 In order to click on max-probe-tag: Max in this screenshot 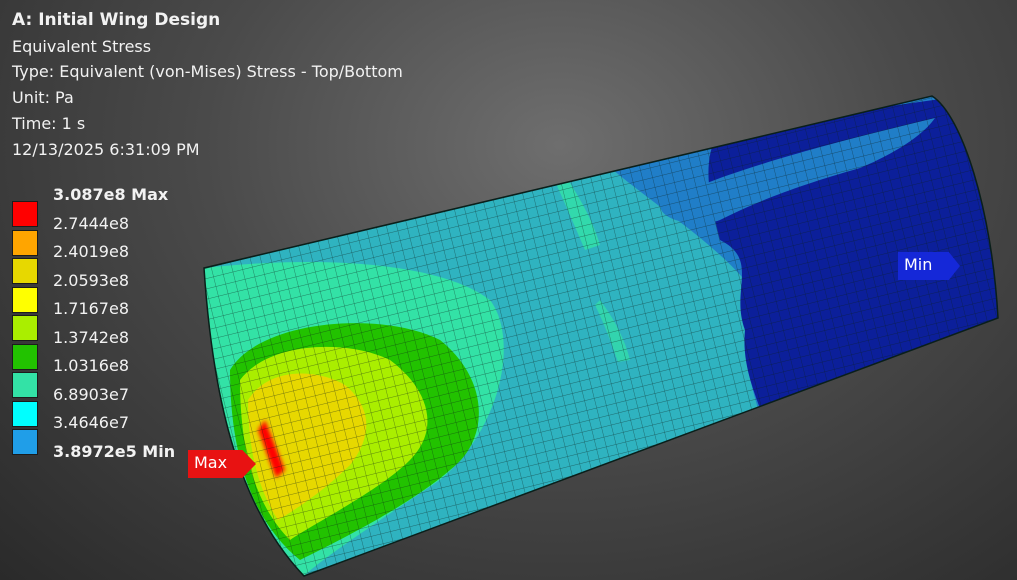, I will do `click(222, 464)`.